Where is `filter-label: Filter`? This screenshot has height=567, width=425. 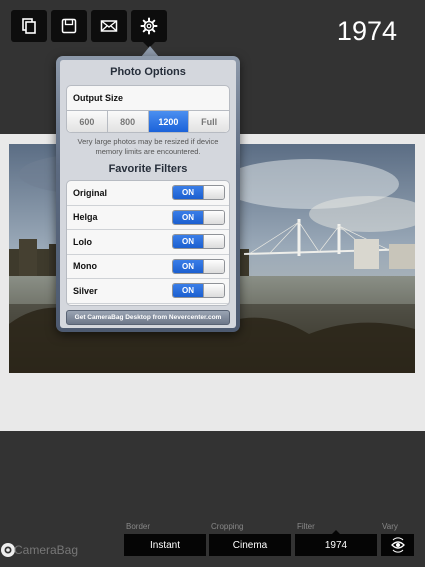
filter-label: Filter is located at coordinates (306, 526).